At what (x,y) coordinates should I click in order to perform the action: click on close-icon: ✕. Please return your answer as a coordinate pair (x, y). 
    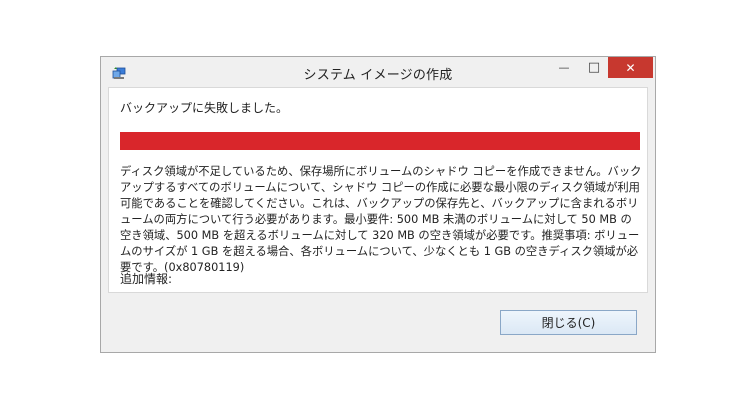
    Looking at the image, I should click on (630, 67).